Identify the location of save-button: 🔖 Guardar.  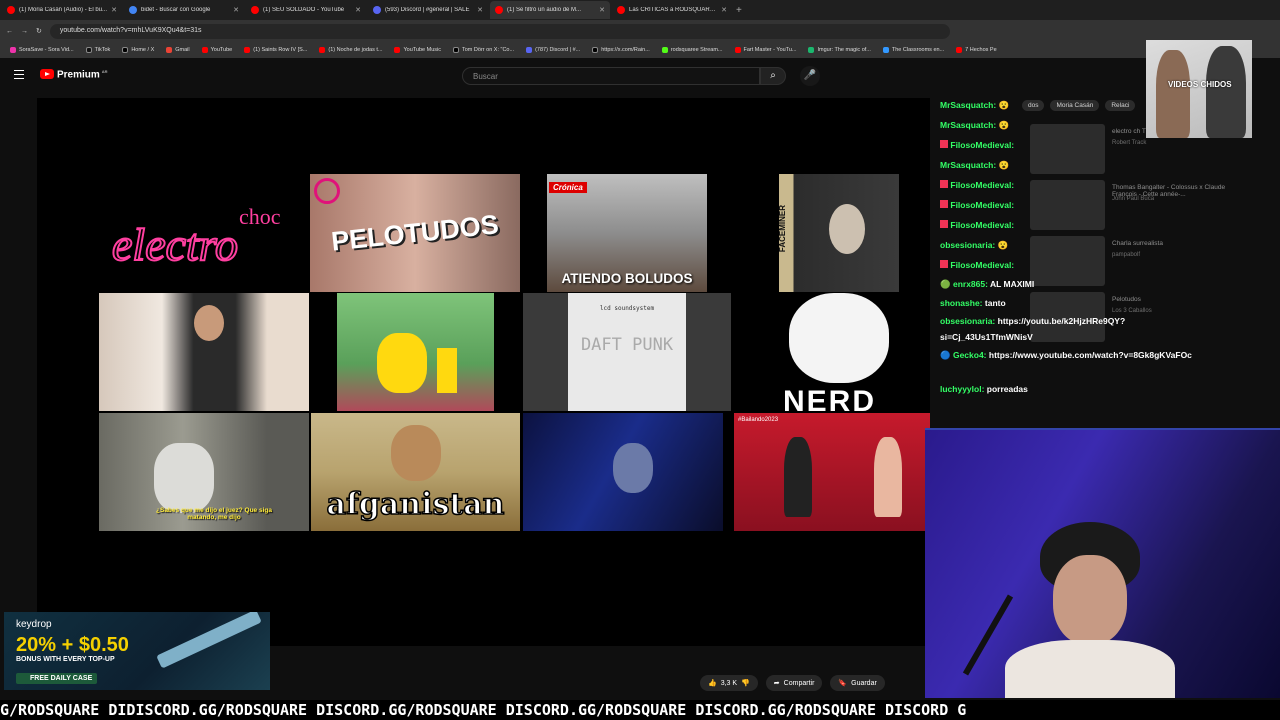
(857, 683).